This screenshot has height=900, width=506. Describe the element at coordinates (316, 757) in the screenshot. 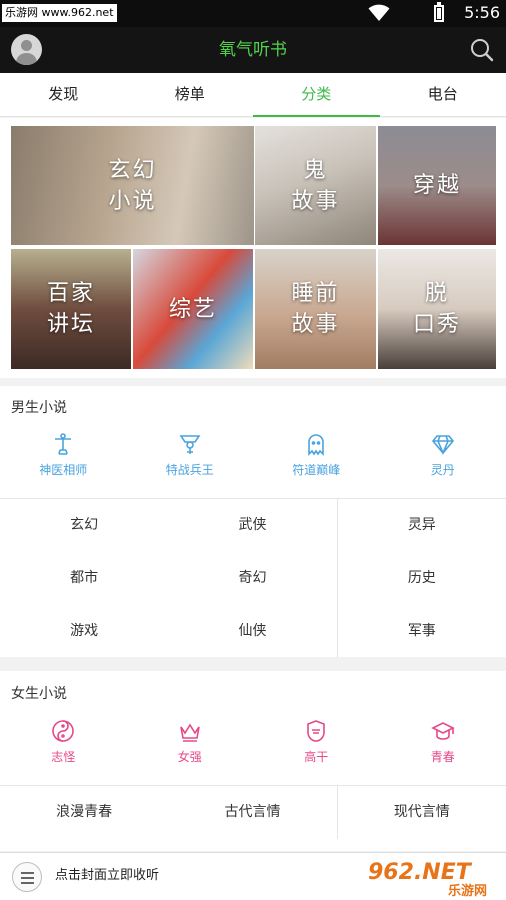

I see `subcat-label: 高干` at that location.